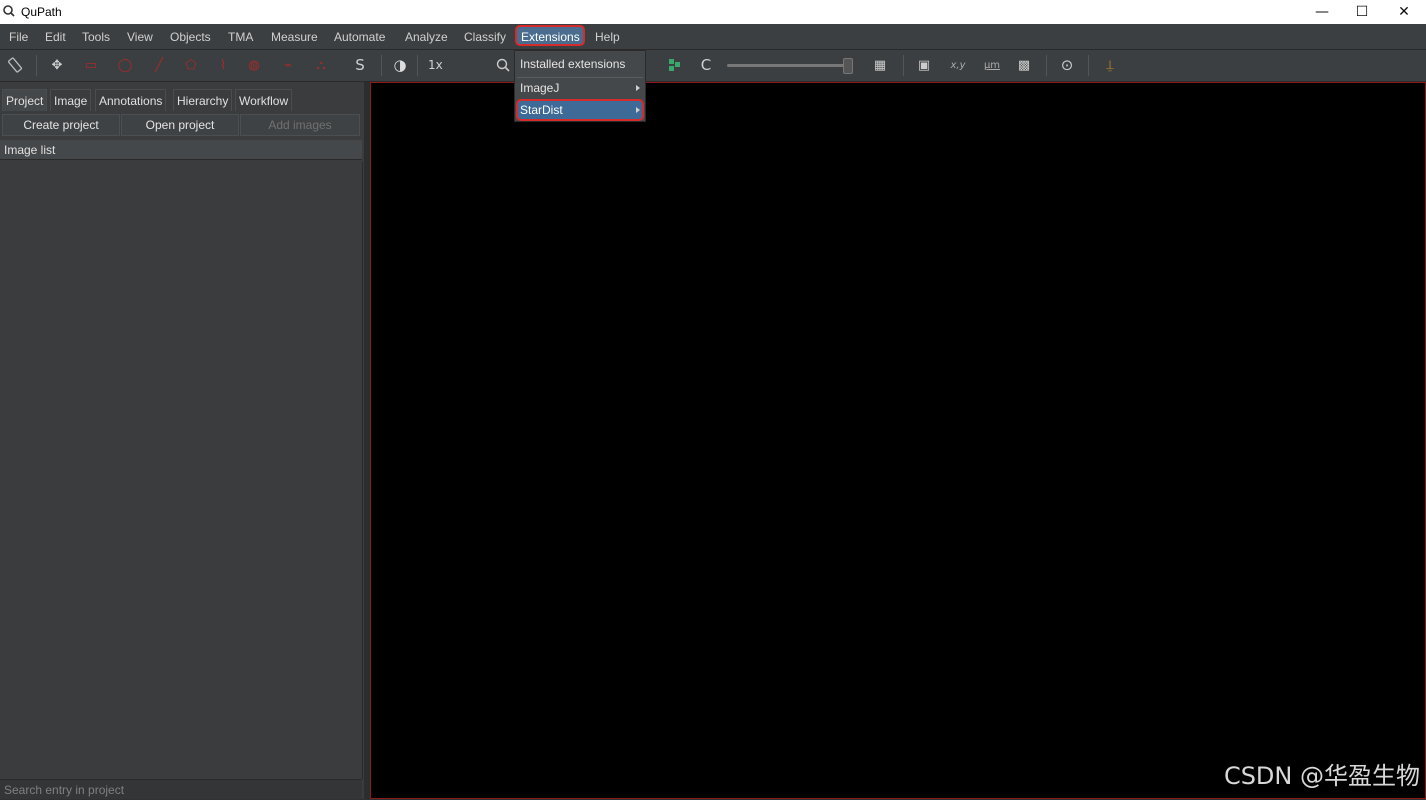 The height and width of the screenshot is (800, 1426). Describe the element at coordinates (1024, 65) in the screenshot. I see `grid-icon: ▩` at that location.